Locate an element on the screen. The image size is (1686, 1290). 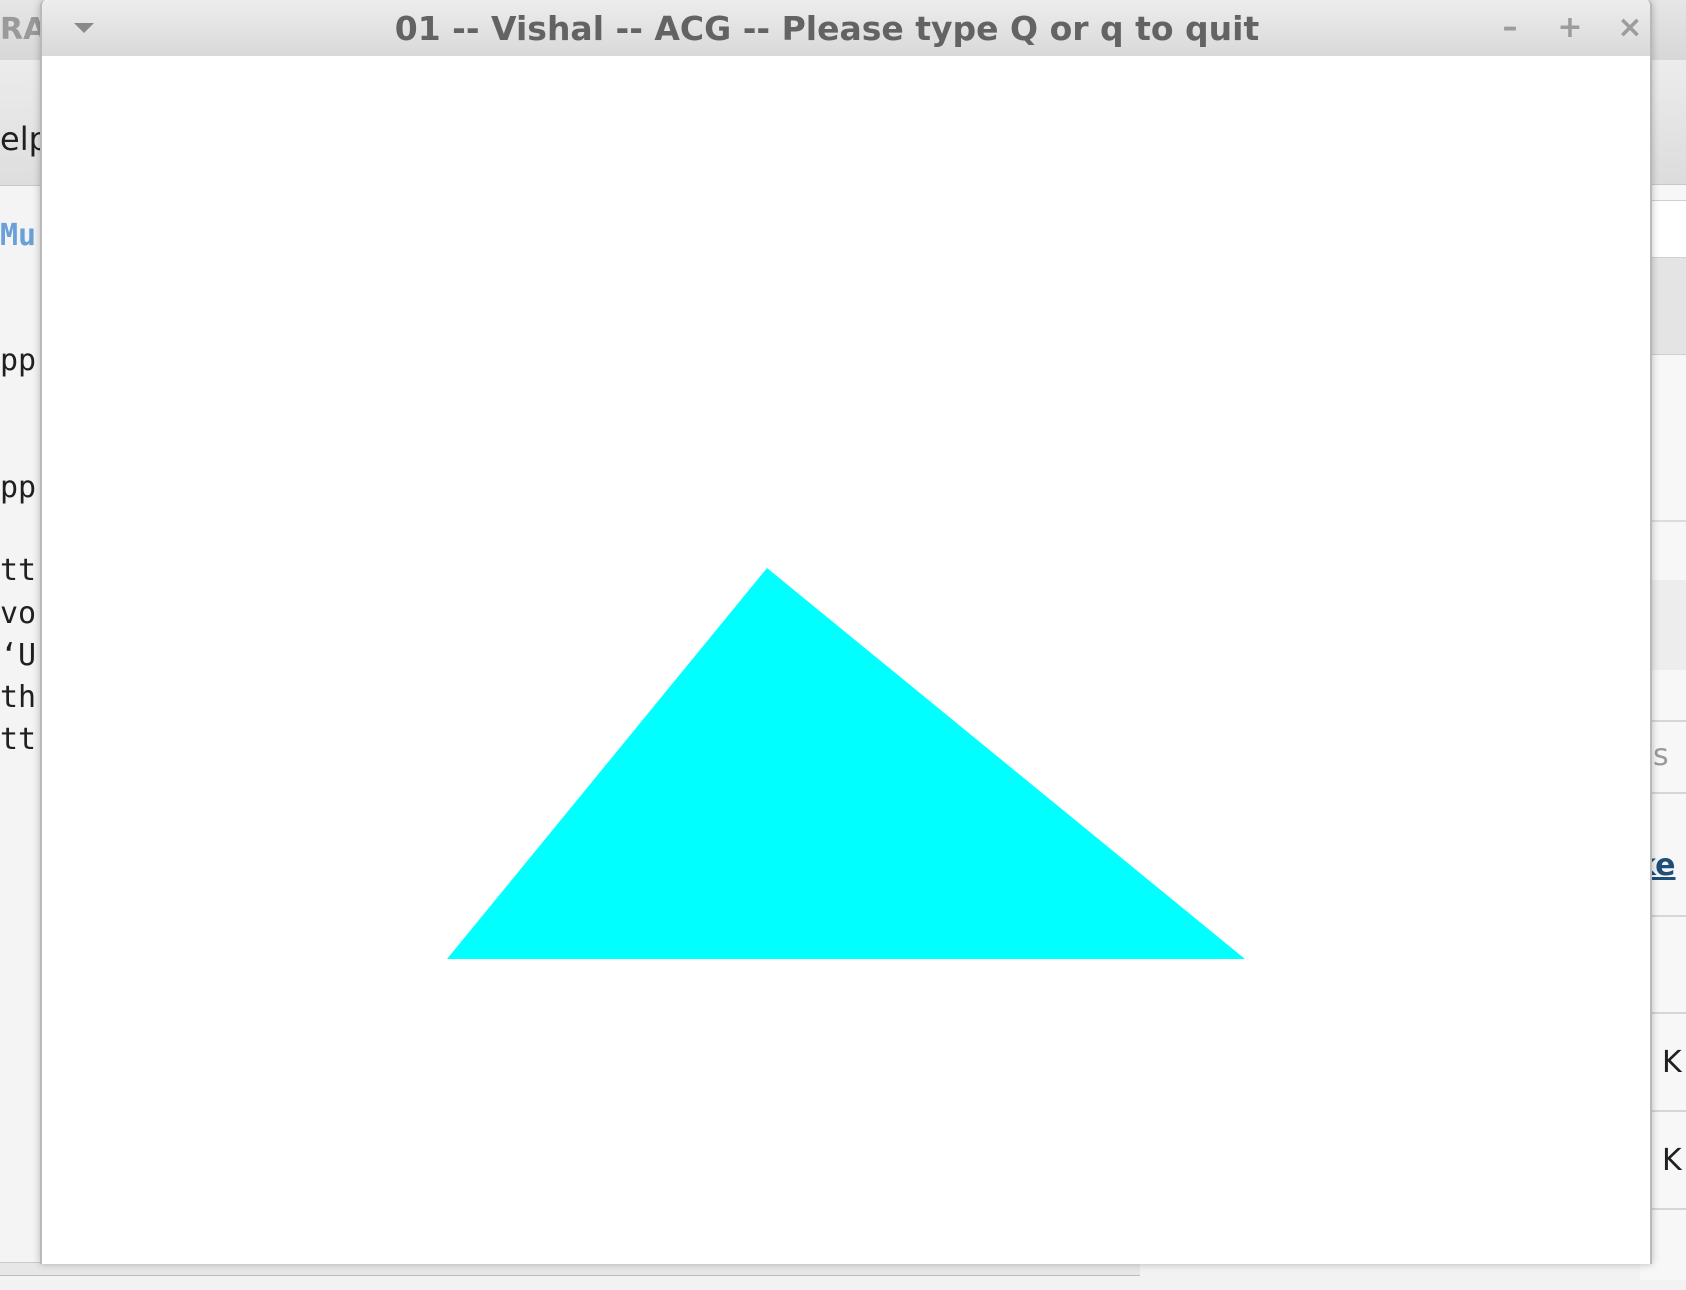
minimize-icon: – is located at coordinates (1510, 27).